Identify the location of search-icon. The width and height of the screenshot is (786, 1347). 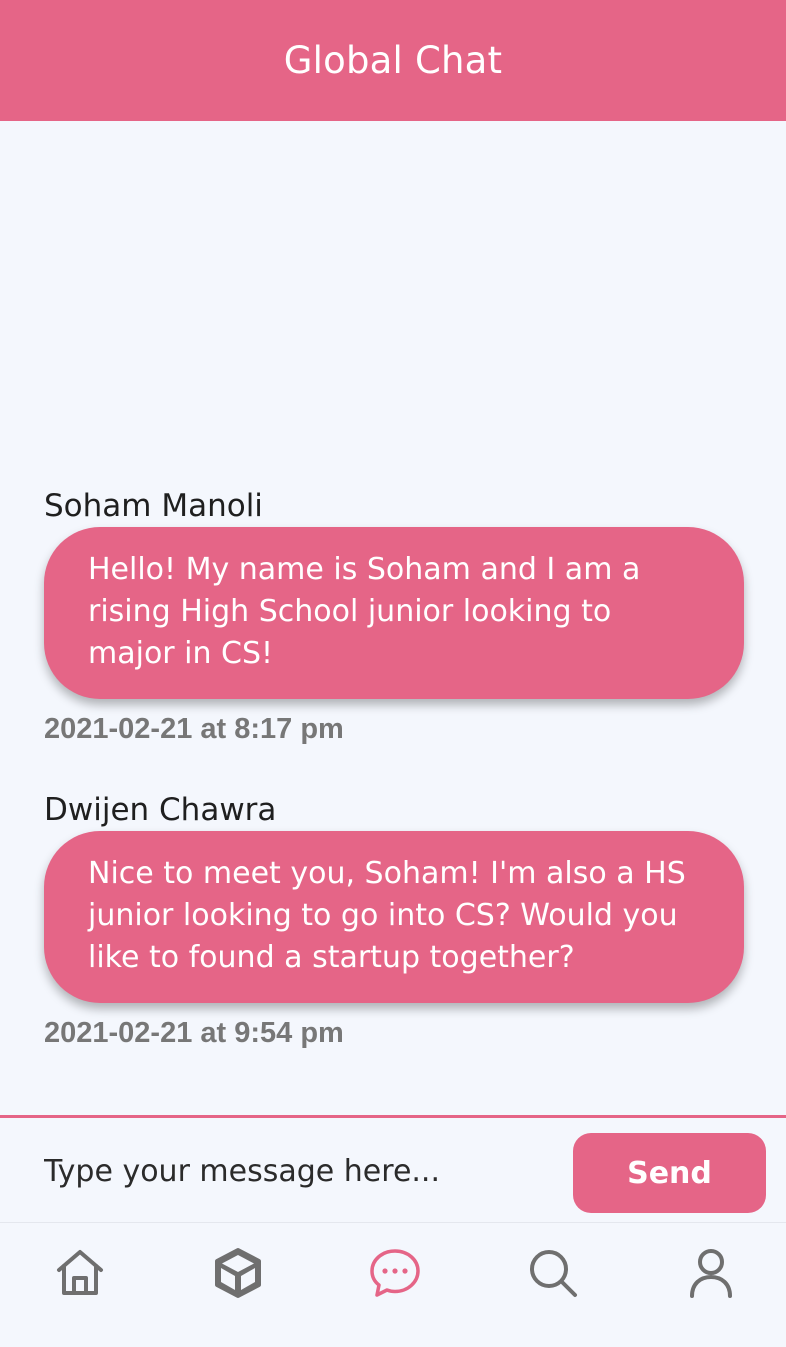
(553, 1273).